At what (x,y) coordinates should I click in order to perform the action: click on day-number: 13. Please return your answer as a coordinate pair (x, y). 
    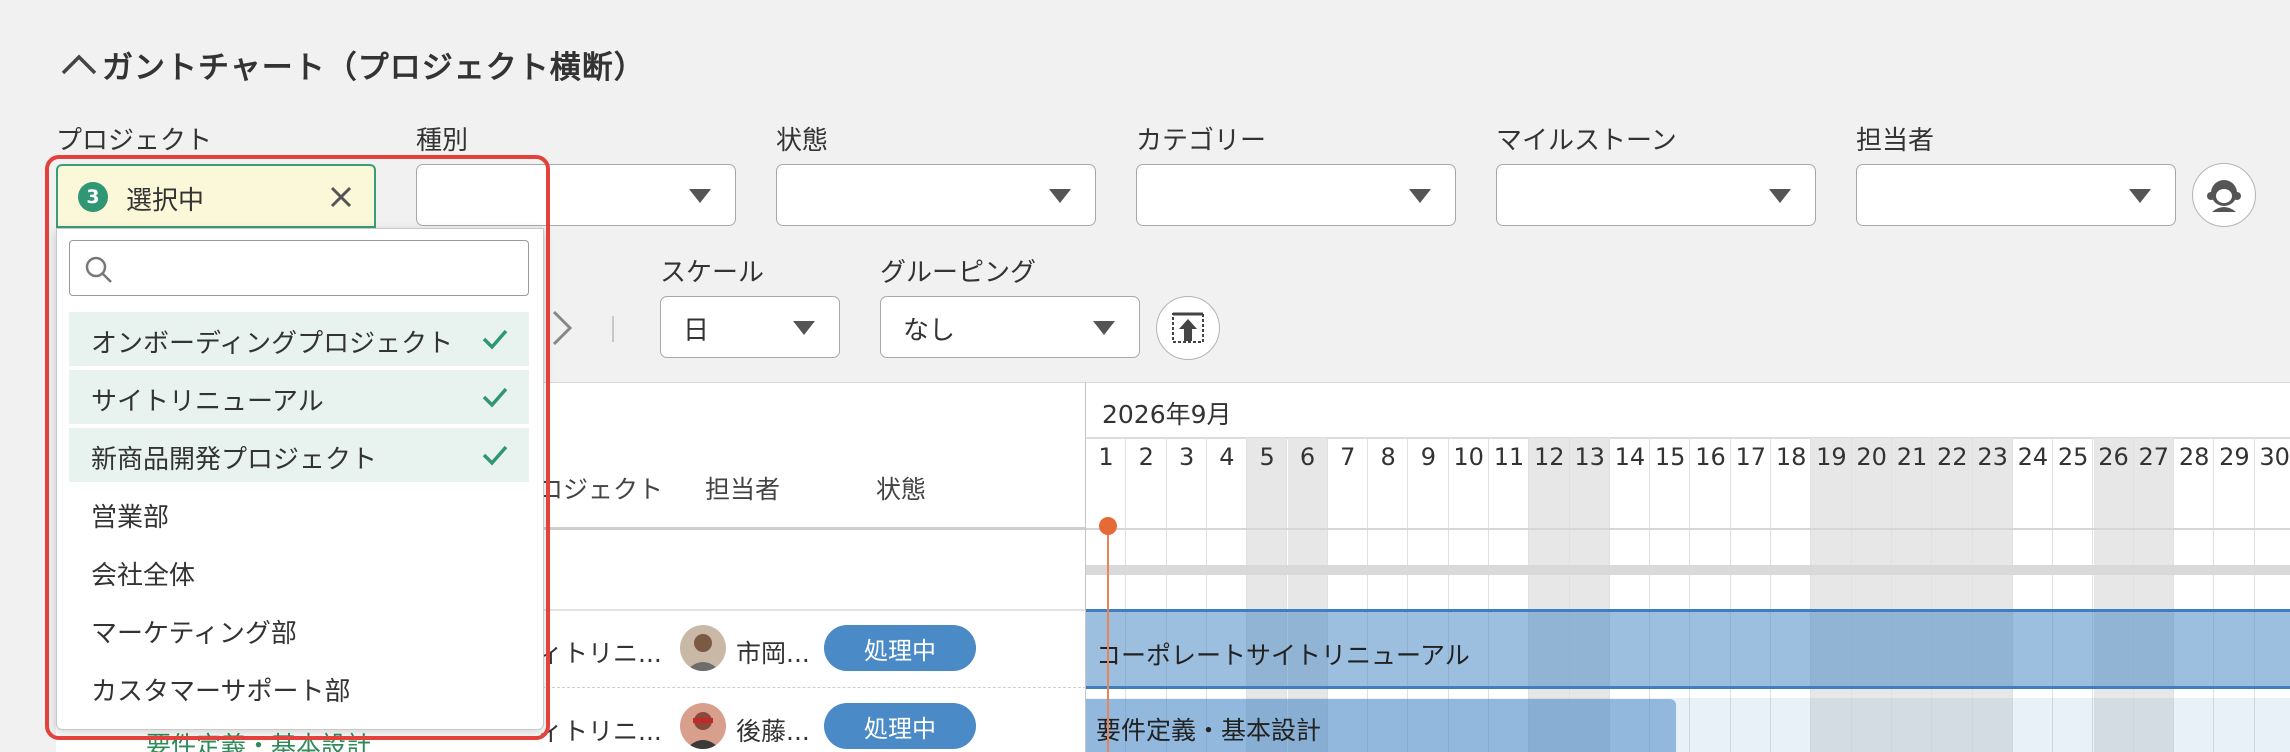
    Looking at the image, I should click on (1589, 457).